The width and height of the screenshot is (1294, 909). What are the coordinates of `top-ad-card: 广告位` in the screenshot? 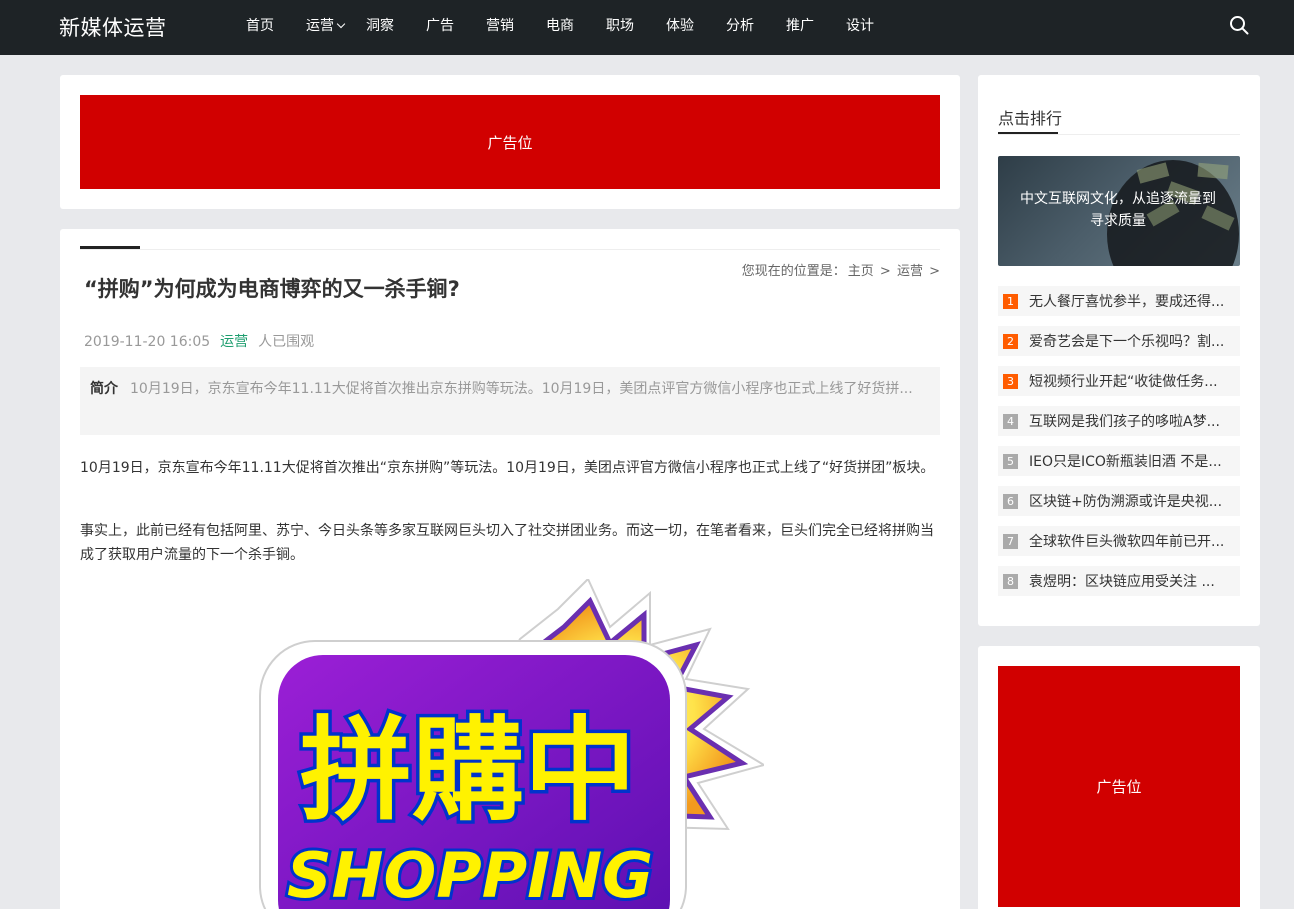 It's located at (510, 142).